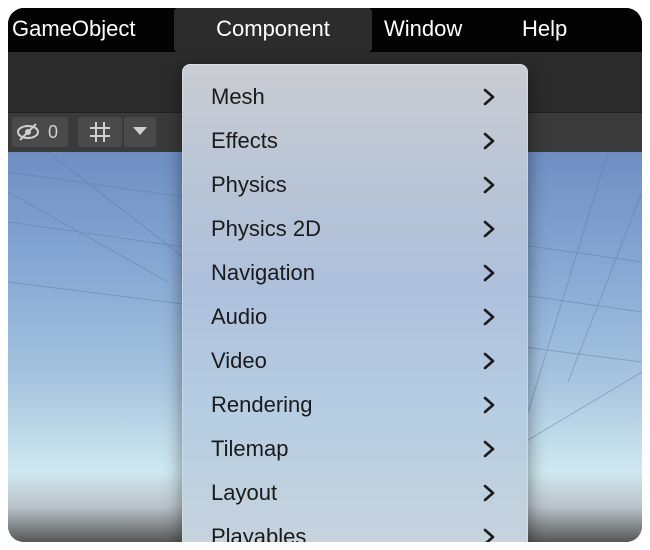  I want to click on menu-bar: GameObject Component Window Help, so click(325, 30).